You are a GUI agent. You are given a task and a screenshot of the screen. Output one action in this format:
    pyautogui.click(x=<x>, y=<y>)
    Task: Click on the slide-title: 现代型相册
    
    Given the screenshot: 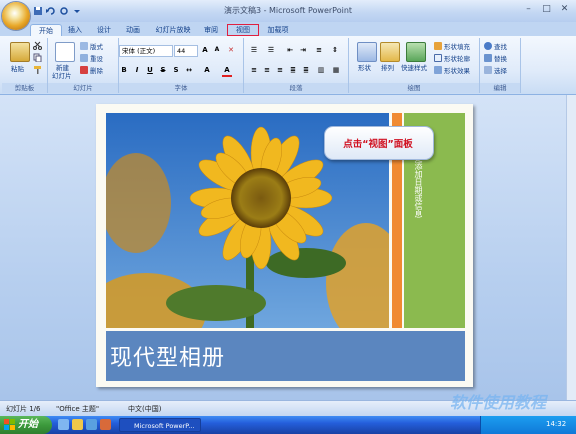 What is the action you would take?
    pyautogui.click(x=167, y=356)
    